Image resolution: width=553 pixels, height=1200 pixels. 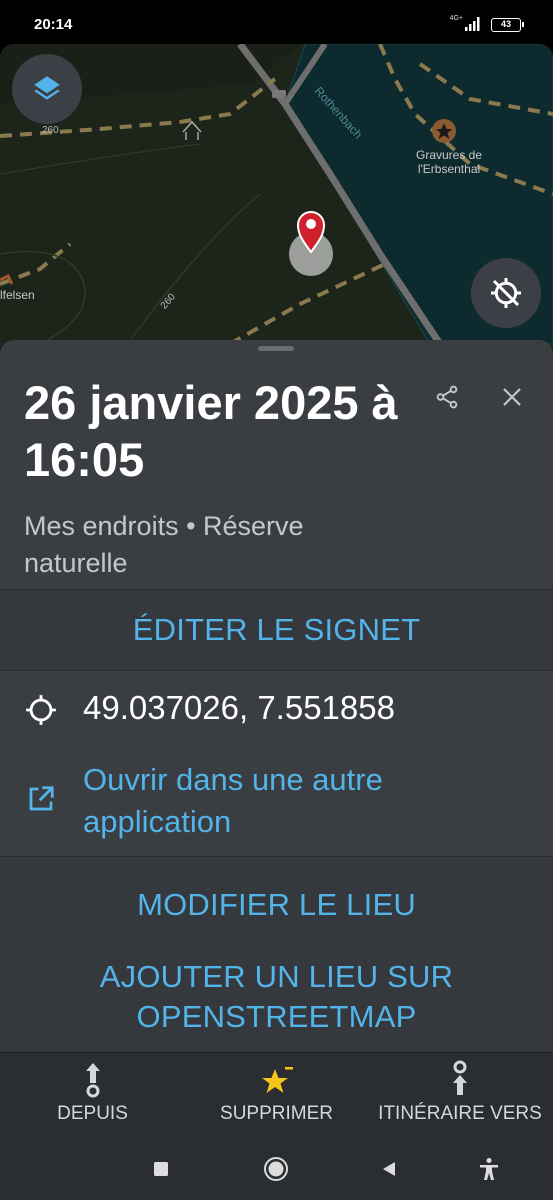 What do you see at coordinates (211, 431) in the screenshot?
I see `page-title: 26 janvier 2025 à 16:05` at bounding box center [211, 431].